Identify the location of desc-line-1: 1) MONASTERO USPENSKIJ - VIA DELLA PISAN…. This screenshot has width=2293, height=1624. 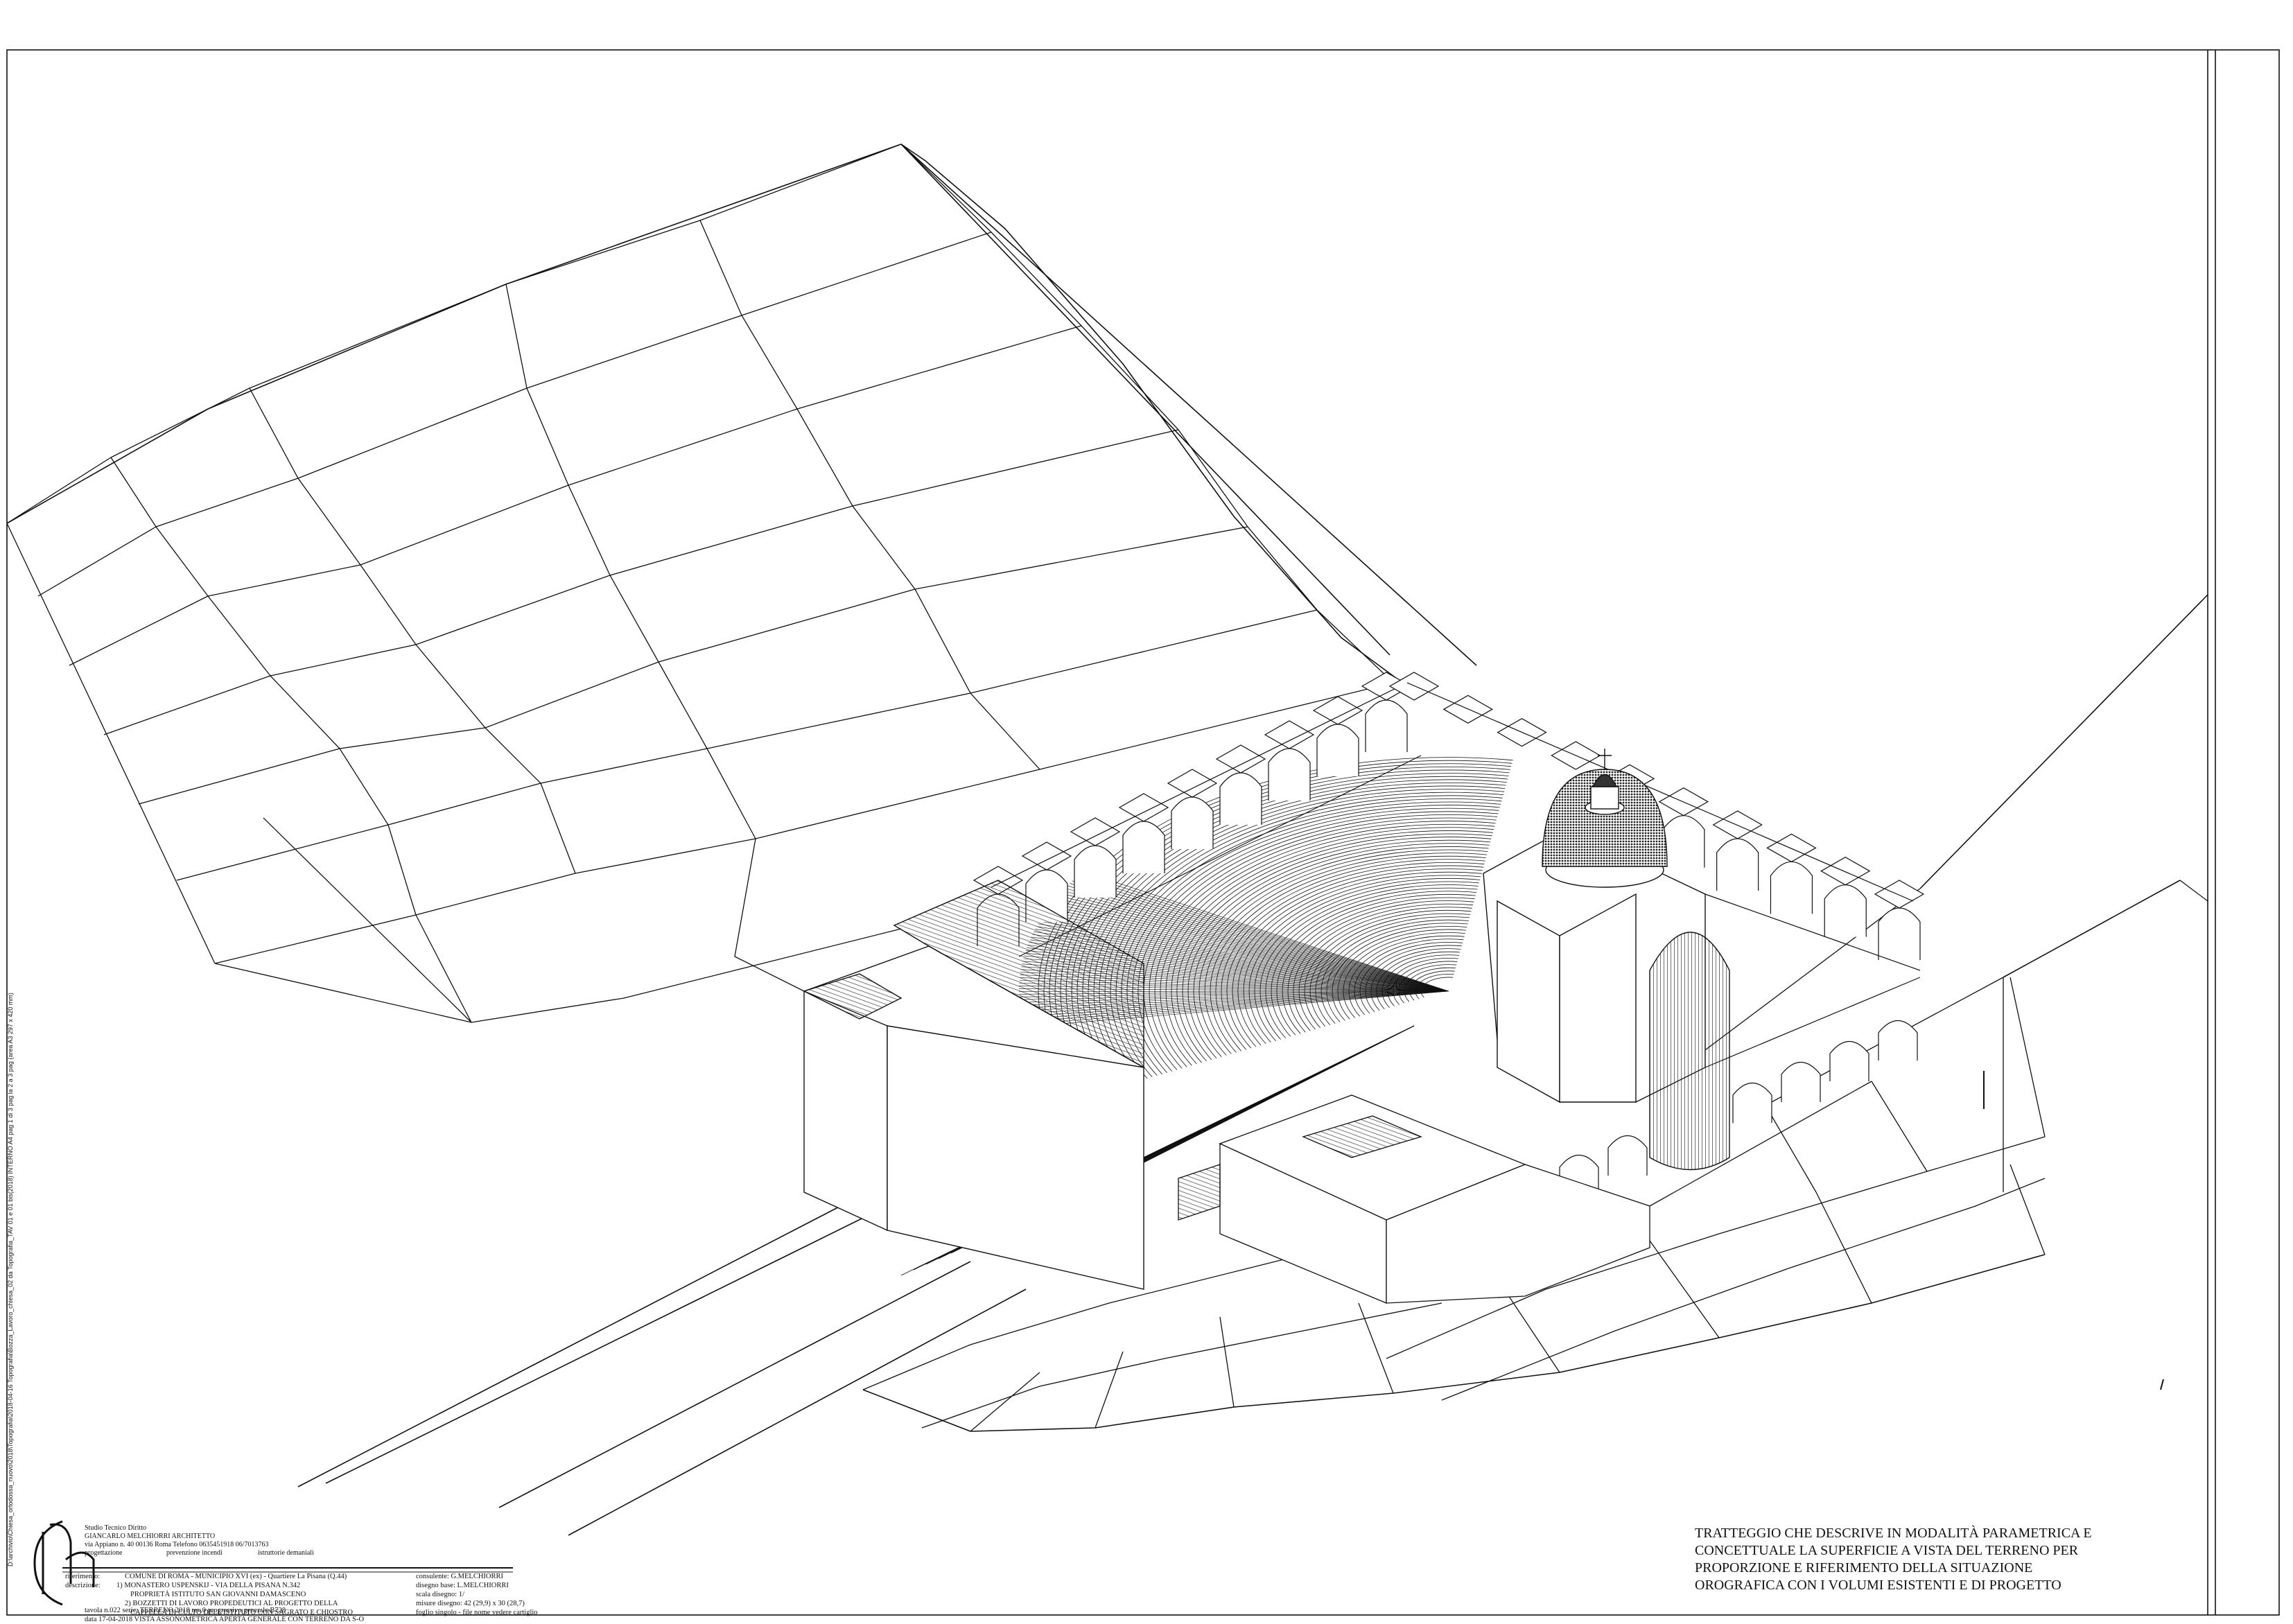
(208, 1585).